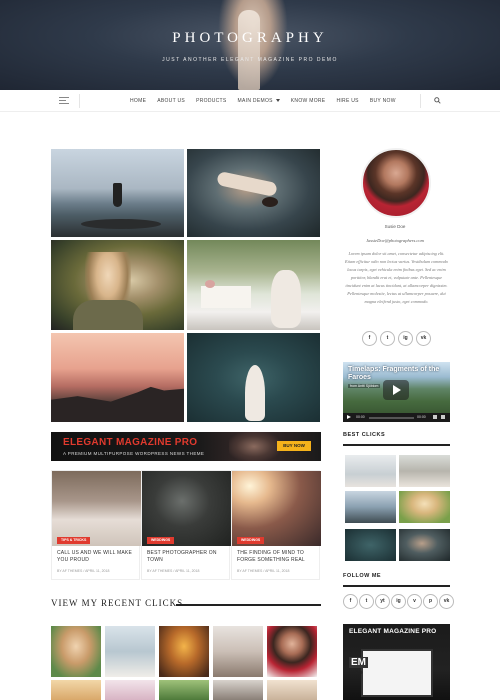 The width and height of the screenshot is (500, 700). Describe the element at coordinates (65, 101) in the screenshot. I see `hamburger-menu-icon` at that location.